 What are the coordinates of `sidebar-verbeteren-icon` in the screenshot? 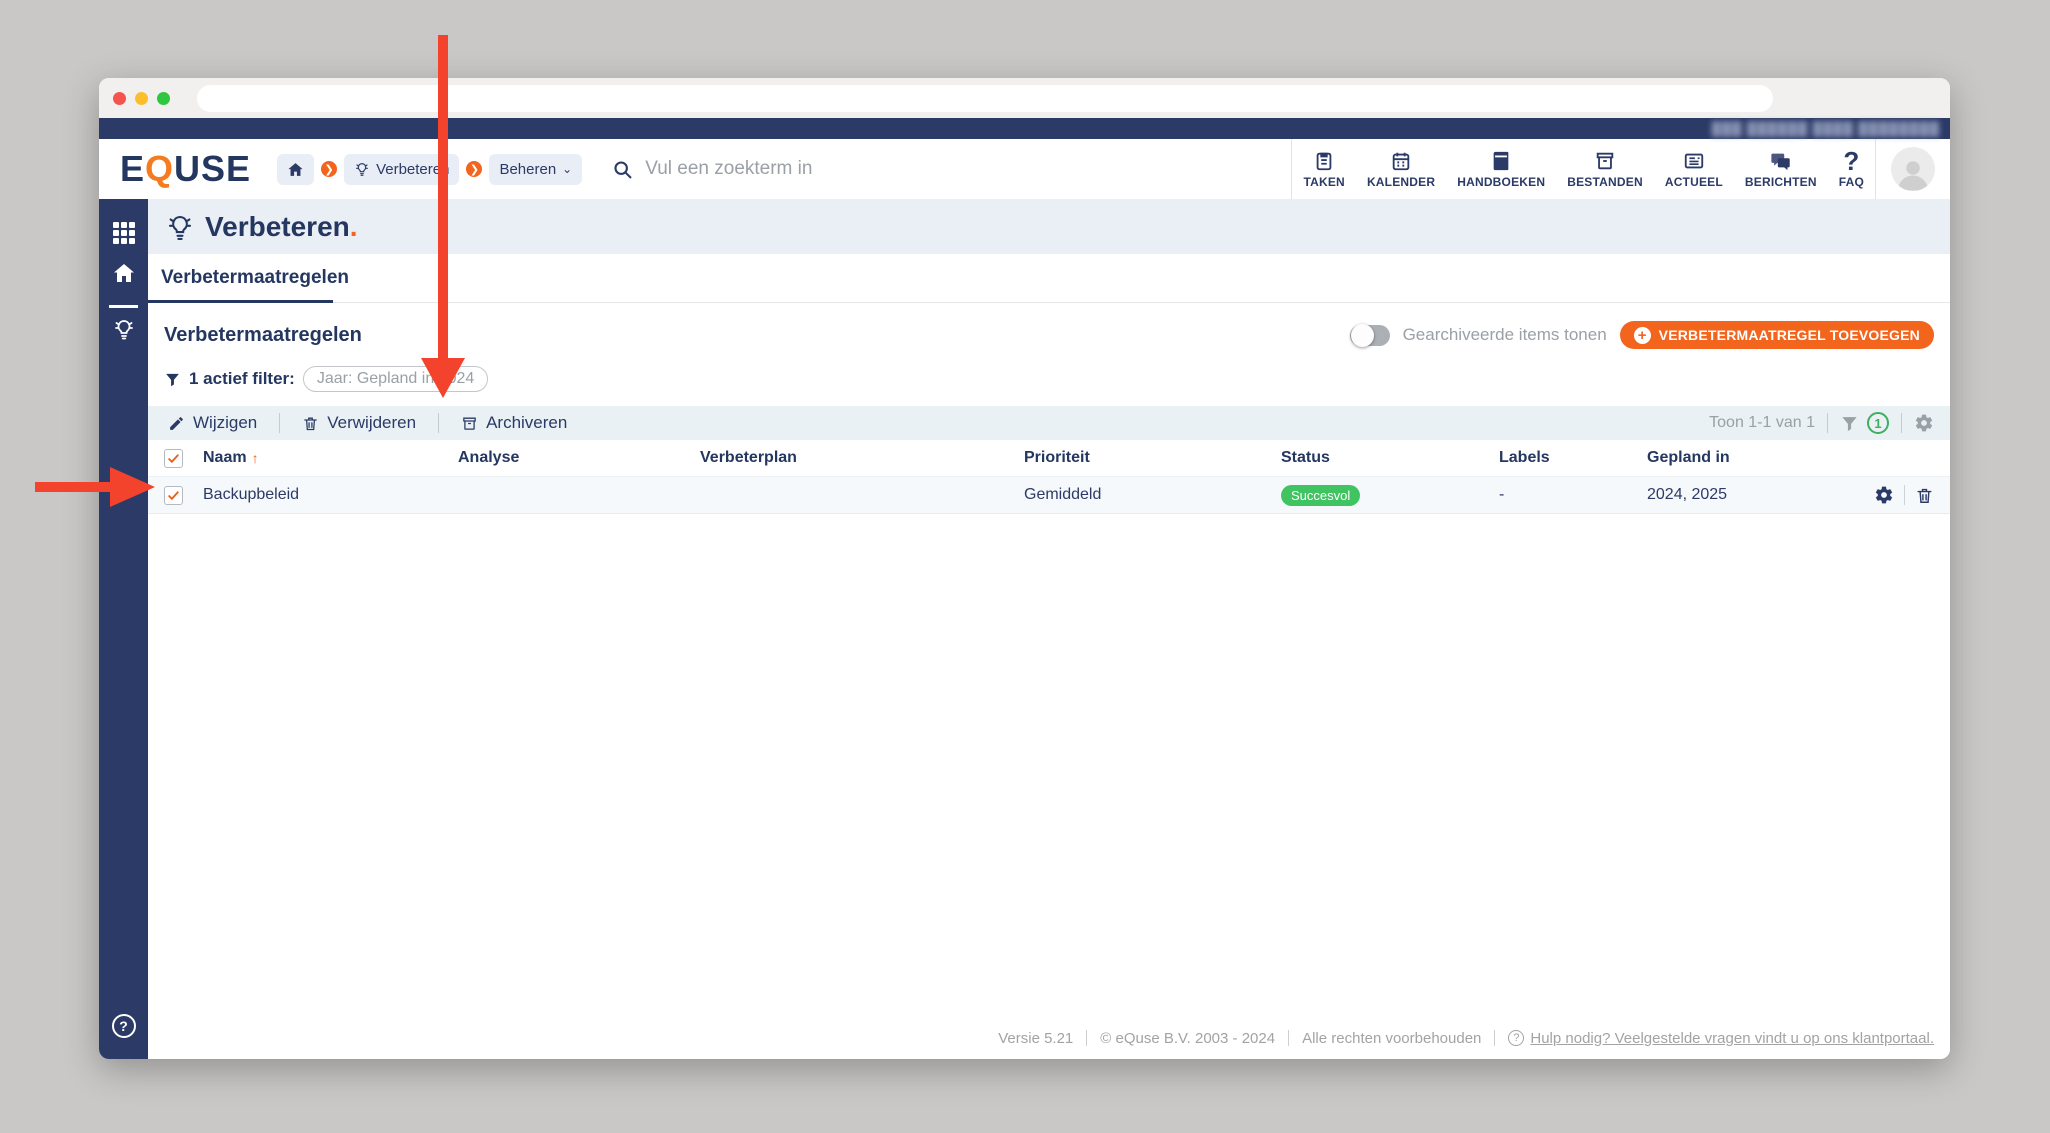 It's located at (123, 329).